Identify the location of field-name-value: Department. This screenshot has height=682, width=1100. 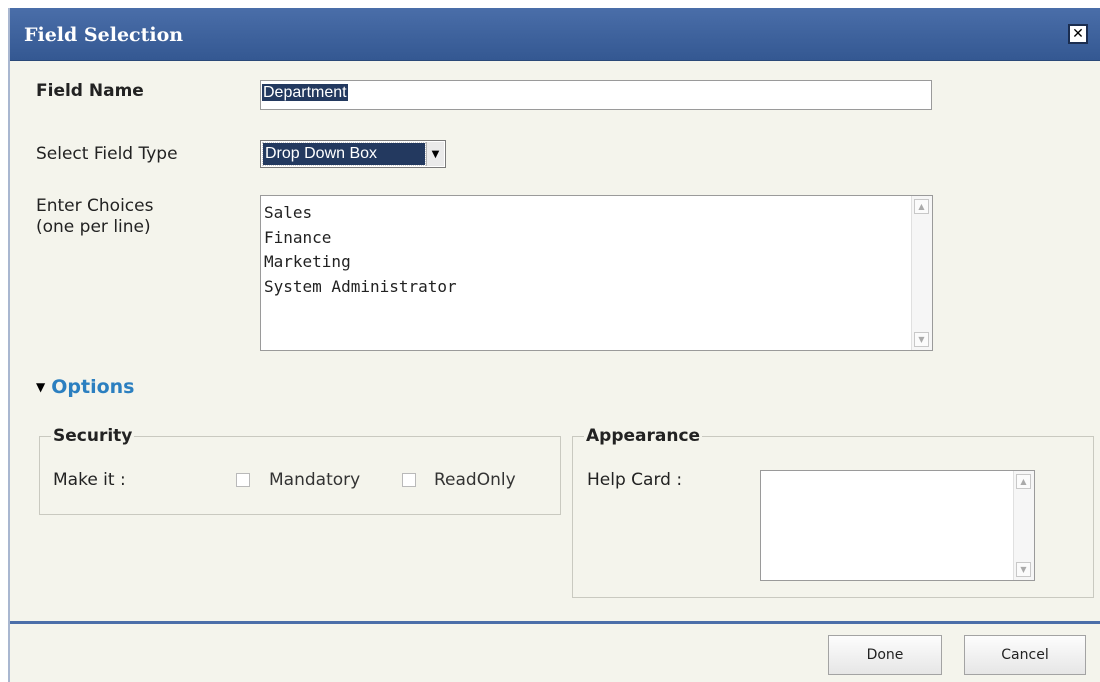
(305, 92).